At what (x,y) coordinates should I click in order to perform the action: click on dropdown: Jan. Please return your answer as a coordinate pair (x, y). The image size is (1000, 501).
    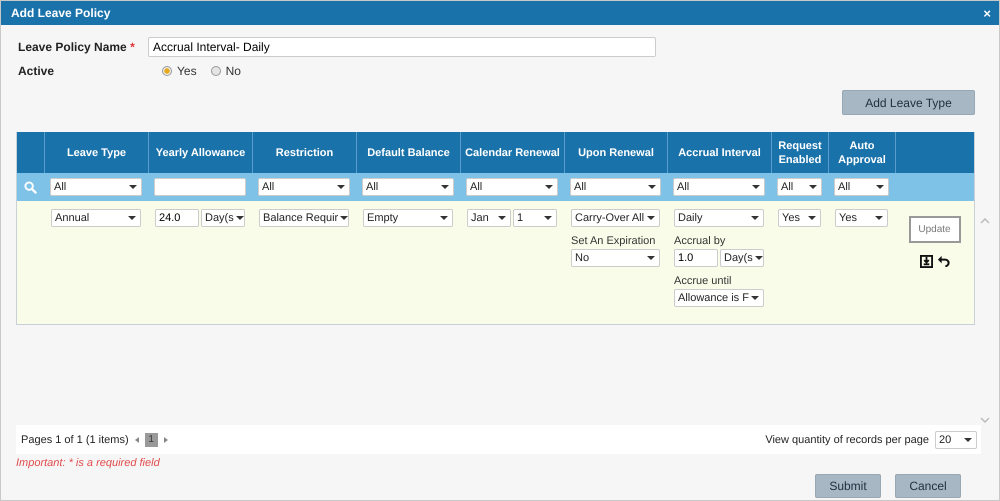
    Looking at the image, I should click on (489, 218).